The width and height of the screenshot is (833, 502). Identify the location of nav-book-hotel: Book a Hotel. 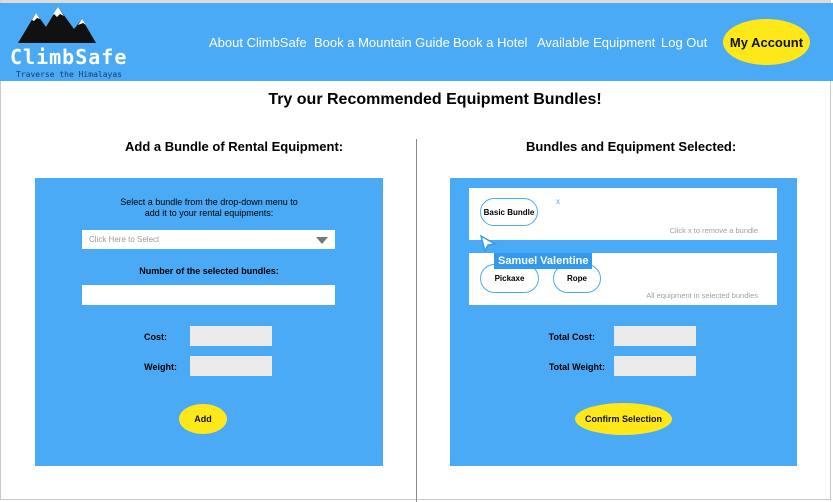
(490, 42).